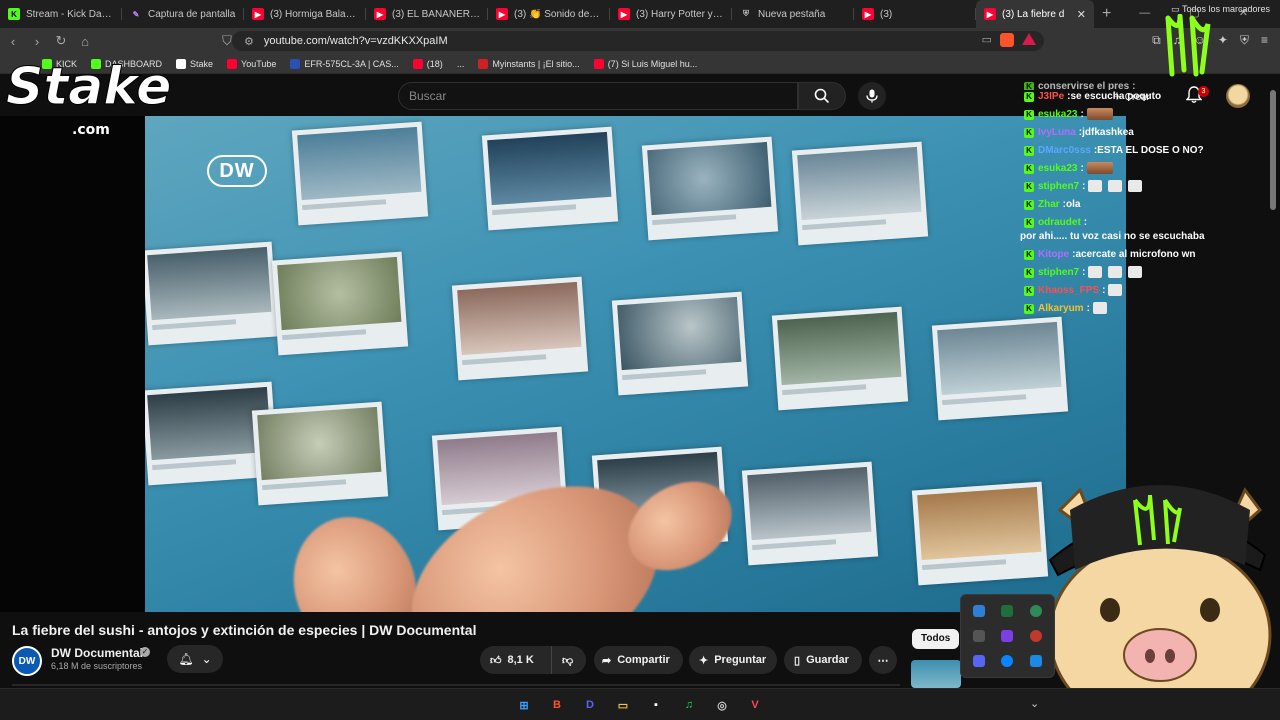 The height and width of the screenshot is (720, 1280). What do you see at coordinates (793, 14) in the screenshot?
I see `browser-tab: ⛨ Nueva pestaña` at bounding box center [793, 14].